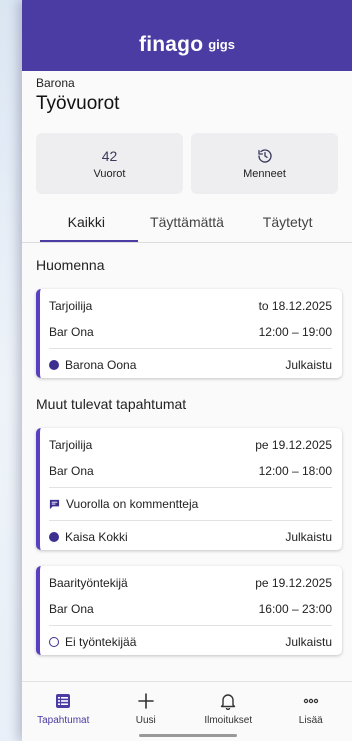  What do you see at coordinates (146, 711) in the screenshot?
I see `nav-new: Uusi` at bounding box center [146, 711].